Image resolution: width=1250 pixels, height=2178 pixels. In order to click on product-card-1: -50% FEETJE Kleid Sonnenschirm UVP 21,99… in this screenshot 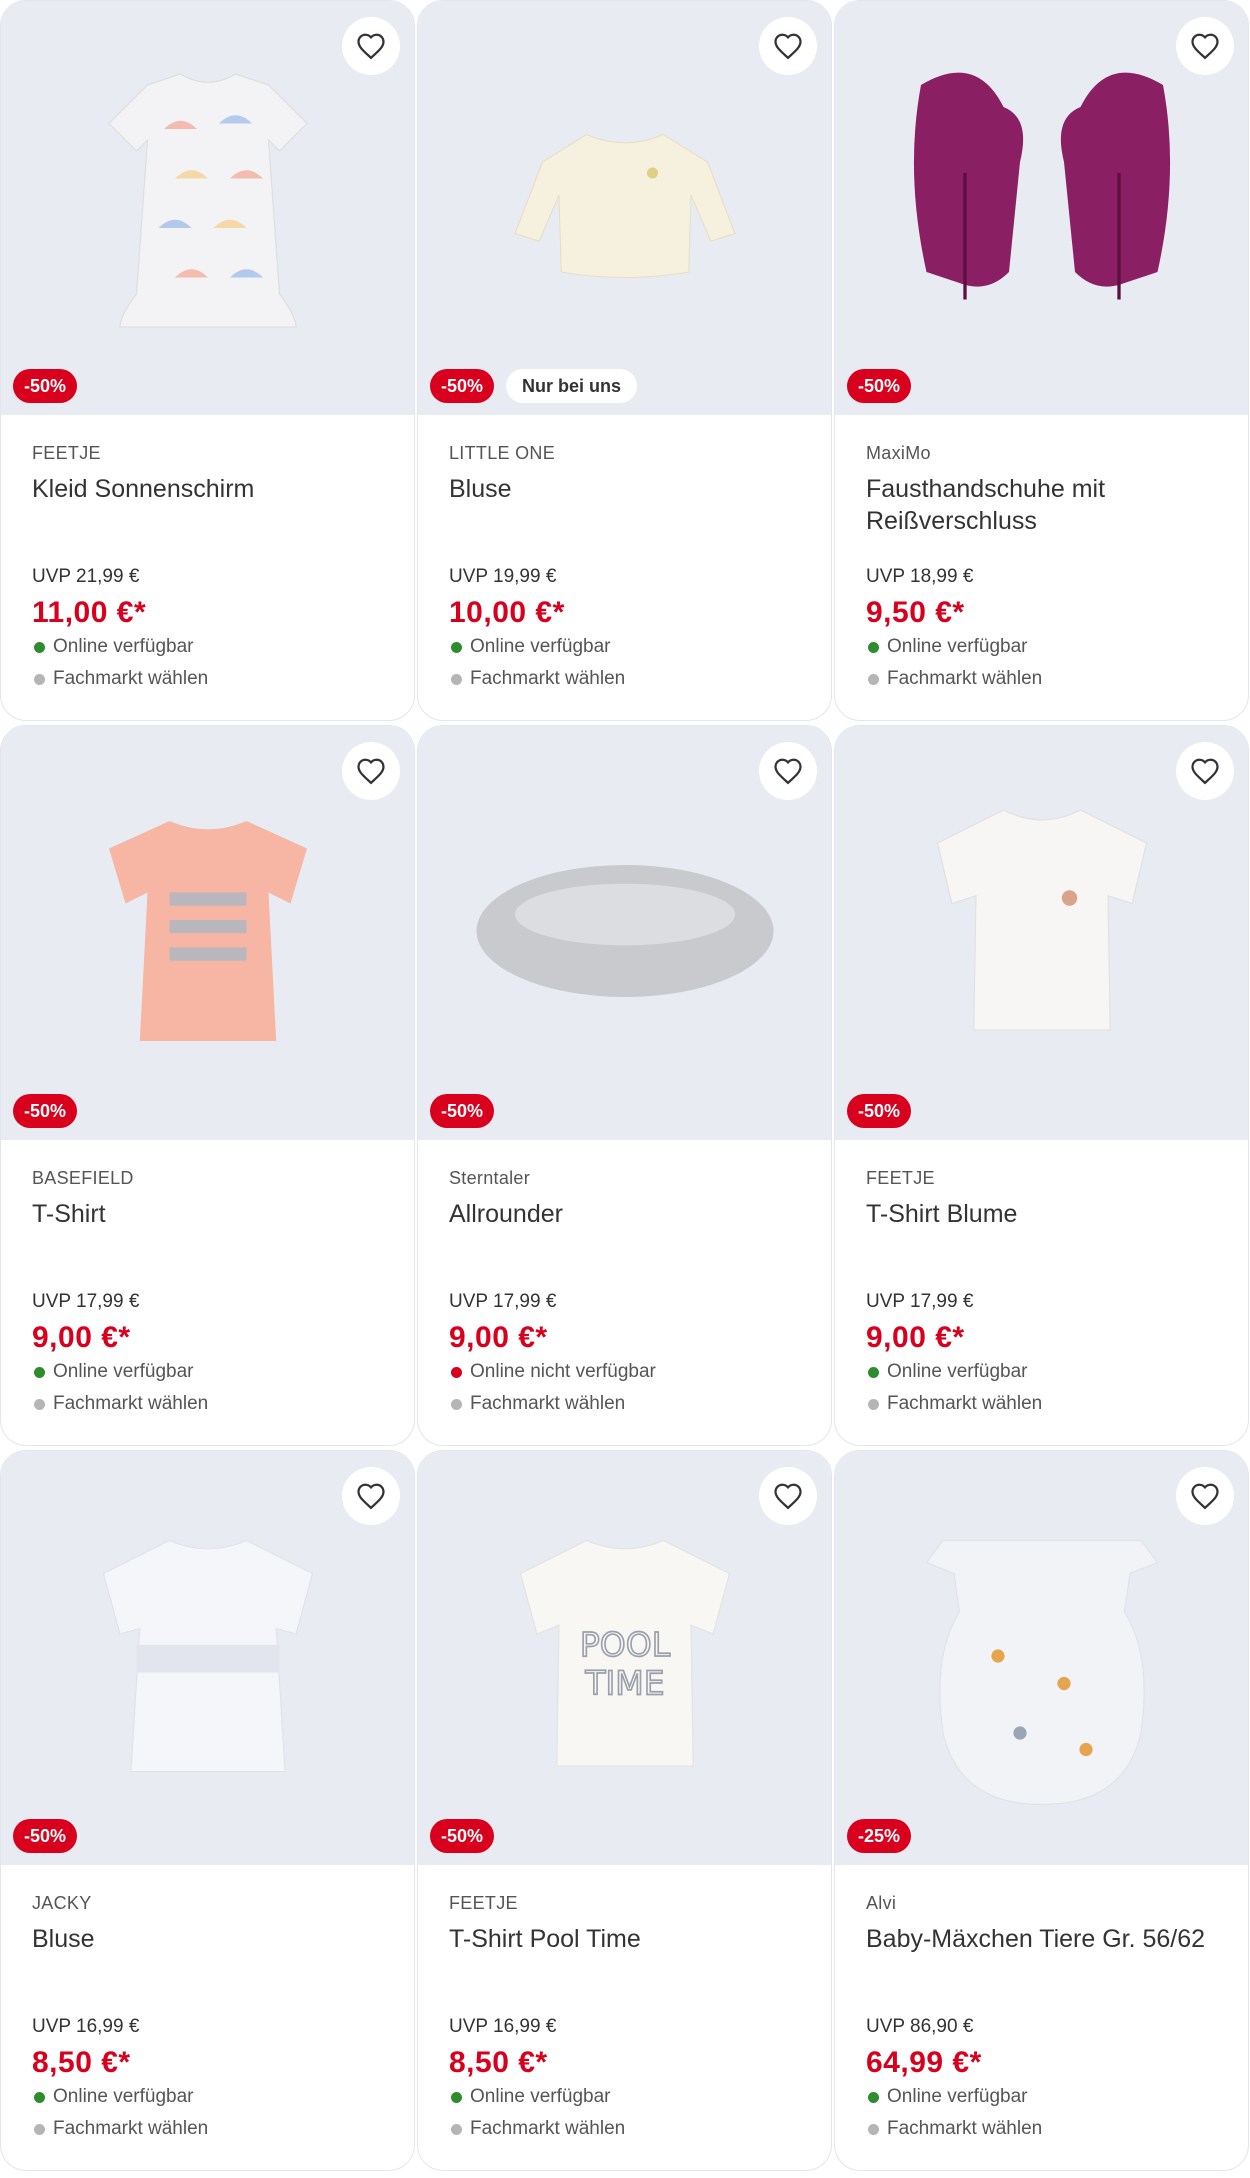, I will do `click(207, 360)`.